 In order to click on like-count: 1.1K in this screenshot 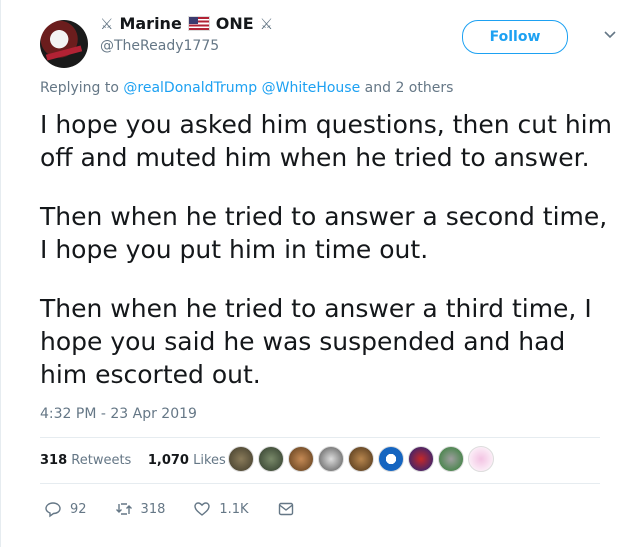, I will do `click(234, 509)`.